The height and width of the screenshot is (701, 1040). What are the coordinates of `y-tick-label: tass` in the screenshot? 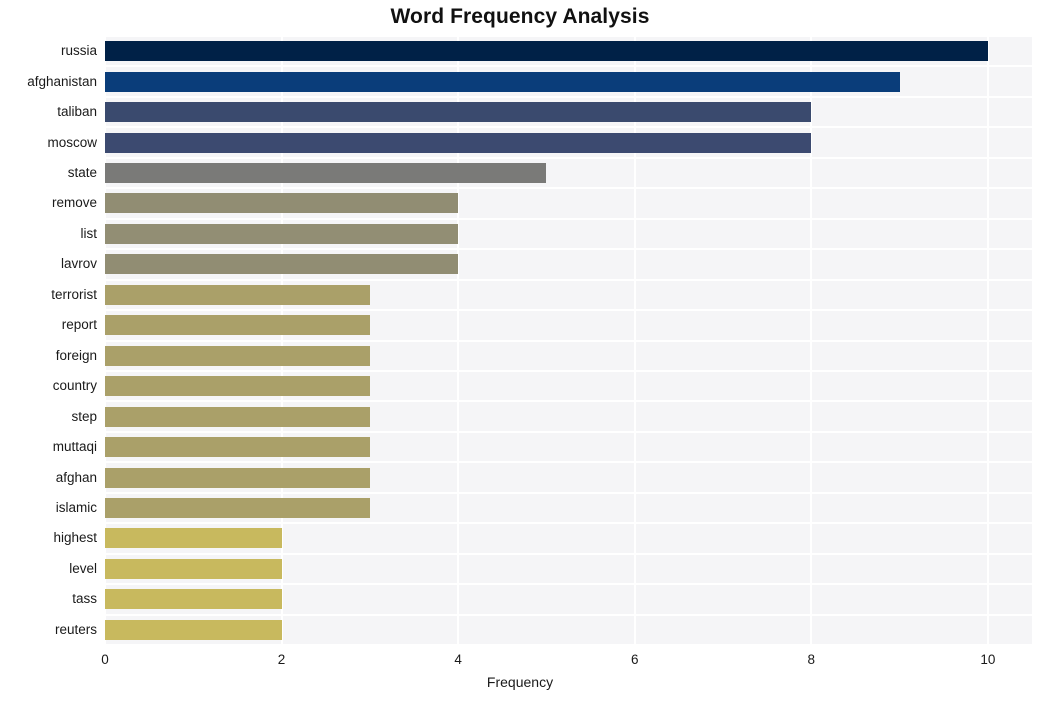 It's located at (84, 599).